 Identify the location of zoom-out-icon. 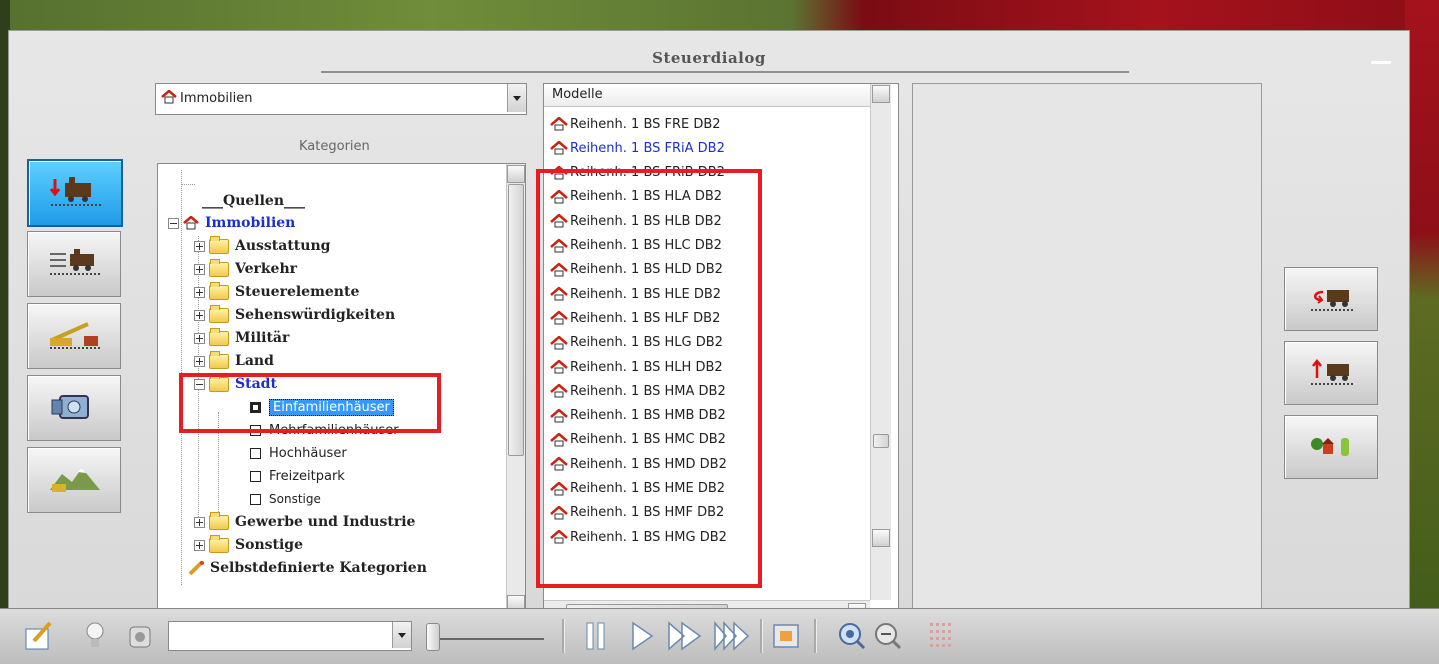
(888, 636).